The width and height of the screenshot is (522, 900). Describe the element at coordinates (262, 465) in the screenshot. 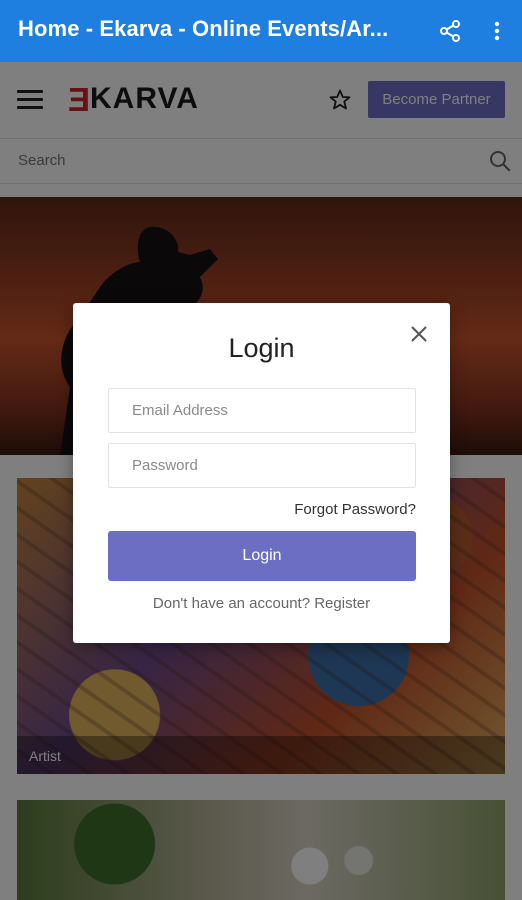

I see `password-field` at that location.